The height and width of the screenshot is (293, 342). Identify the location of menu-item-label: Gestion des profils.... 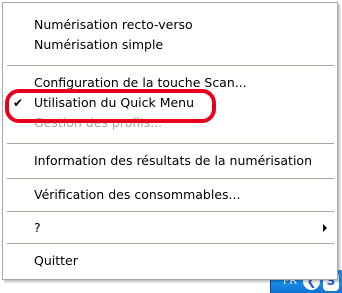
(98, 122).